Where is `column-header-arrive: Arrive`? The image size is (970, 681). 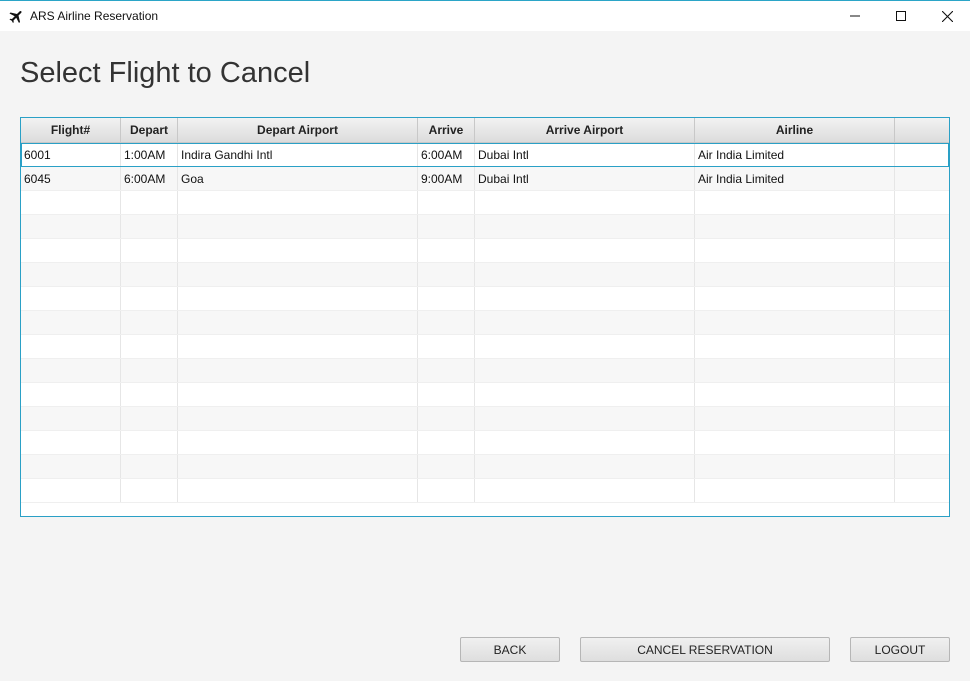
column-header-arrive: Arrive is located at coordinates (446, 130).